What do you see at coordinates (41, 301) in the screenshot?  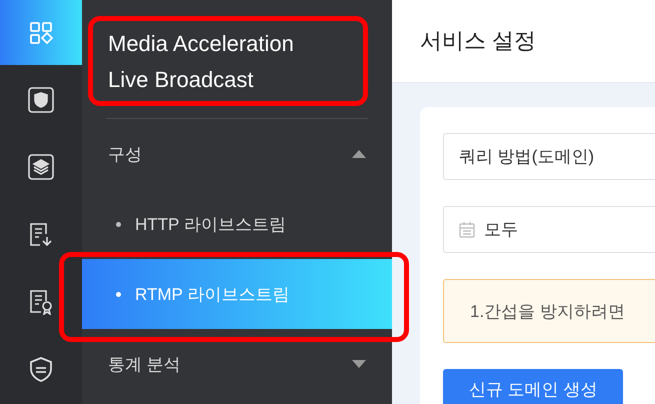 I see `document-badge-icon` at bounding box center [41, 301].